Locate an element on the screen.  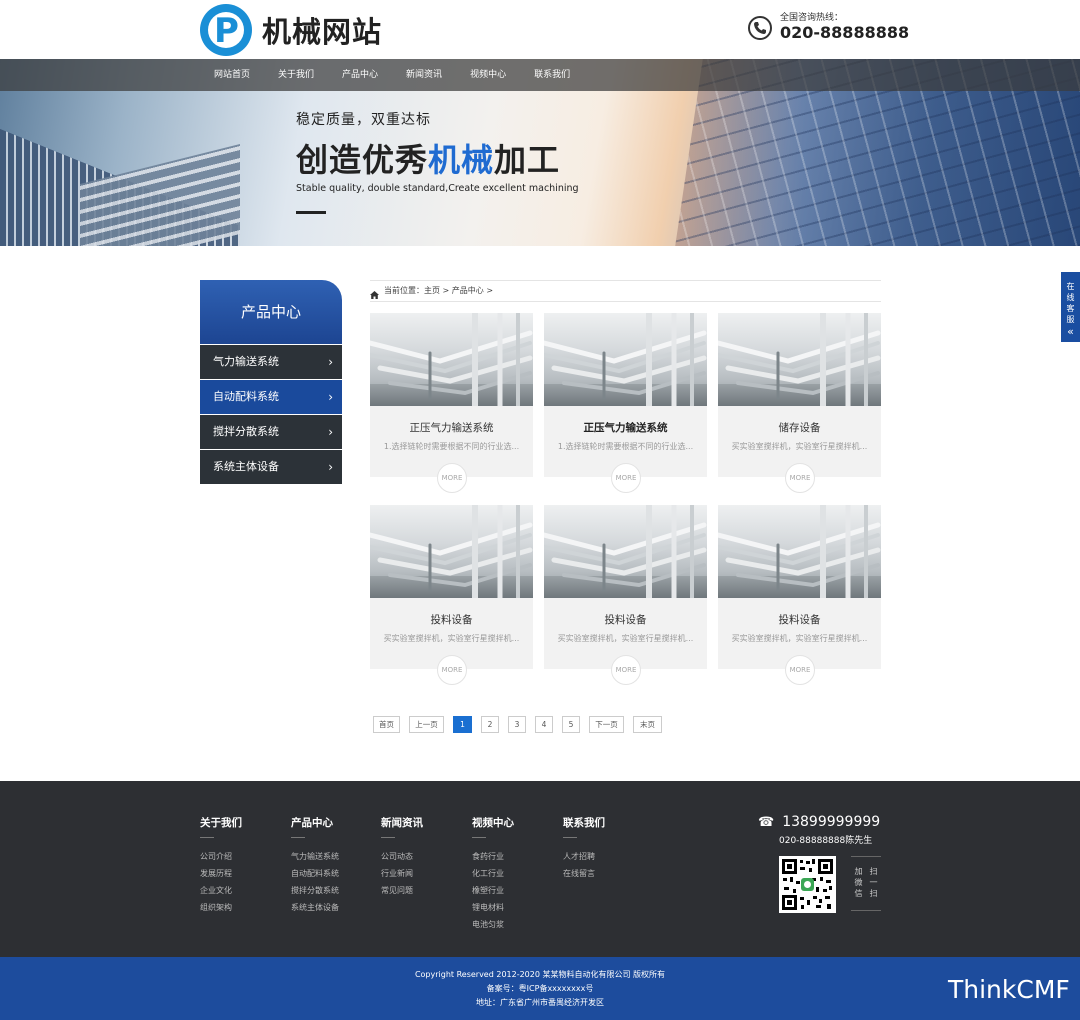
footer-link: 发展历程 is located at coordinates (221, 873).